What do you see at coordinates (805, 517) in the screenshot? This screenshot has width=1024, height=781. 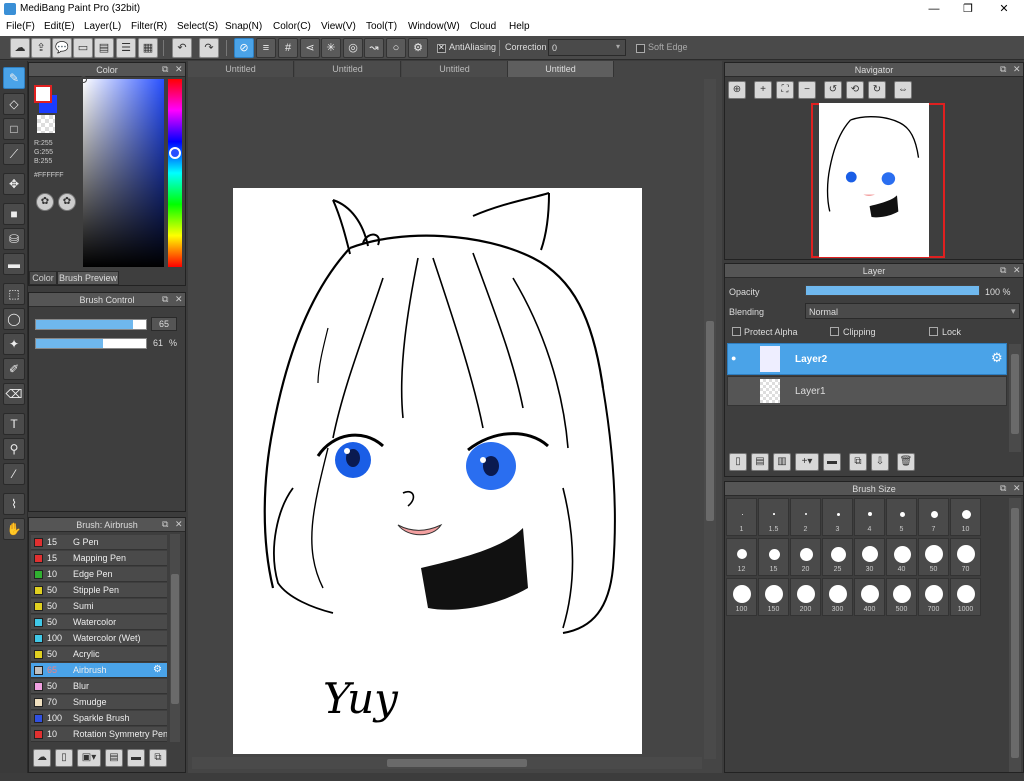 I see `brush-size-preset: 2` at bounding box center [805, 517].